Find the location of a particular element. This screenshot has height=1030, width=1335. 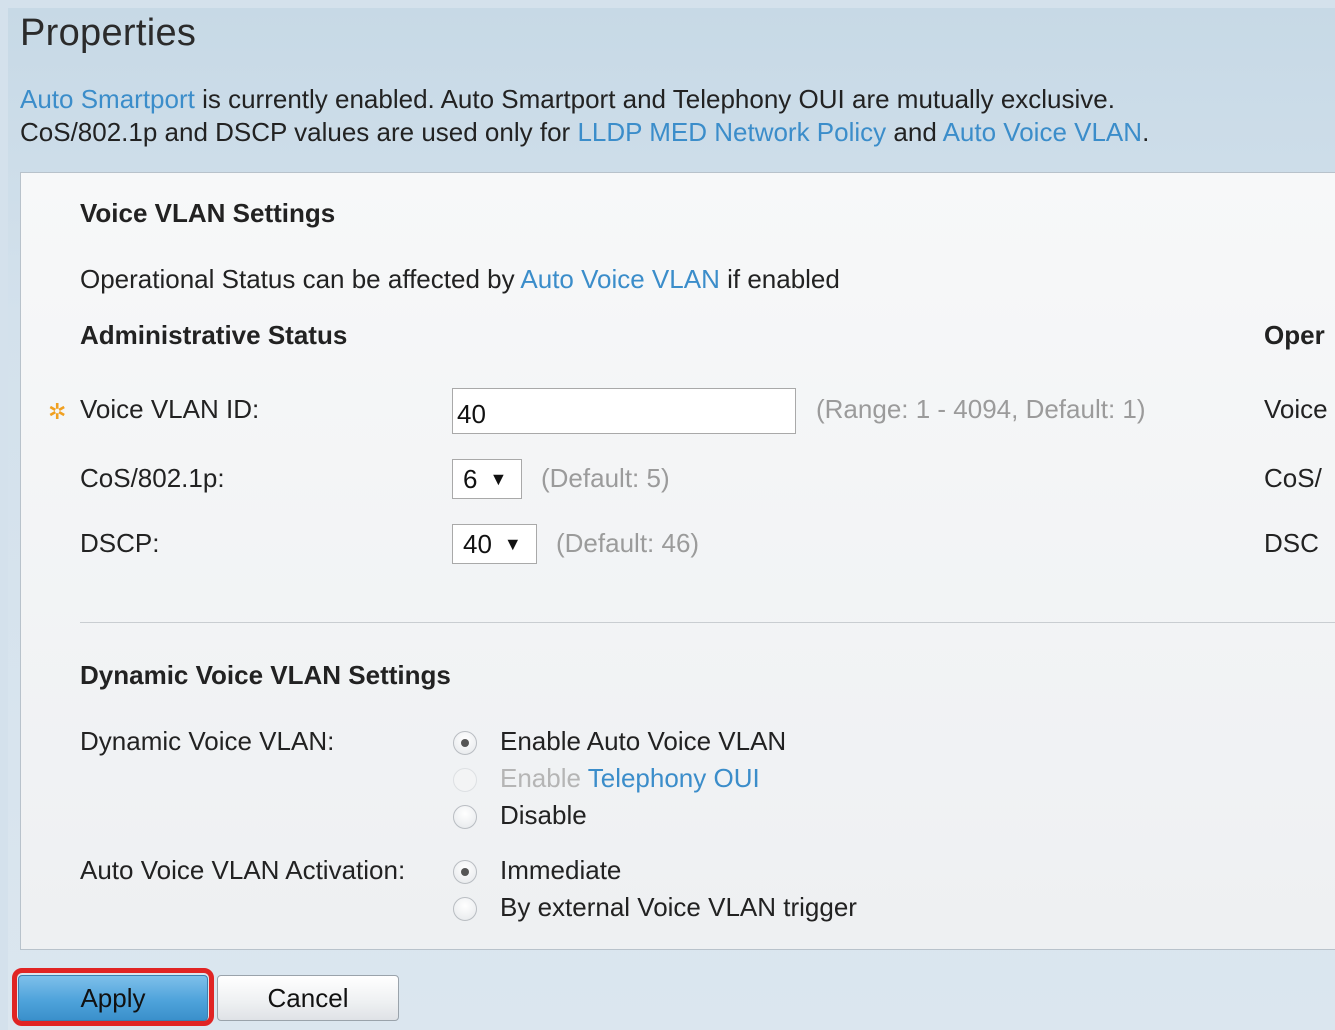

disable-label: Disable is located at coordinates (543, 815).